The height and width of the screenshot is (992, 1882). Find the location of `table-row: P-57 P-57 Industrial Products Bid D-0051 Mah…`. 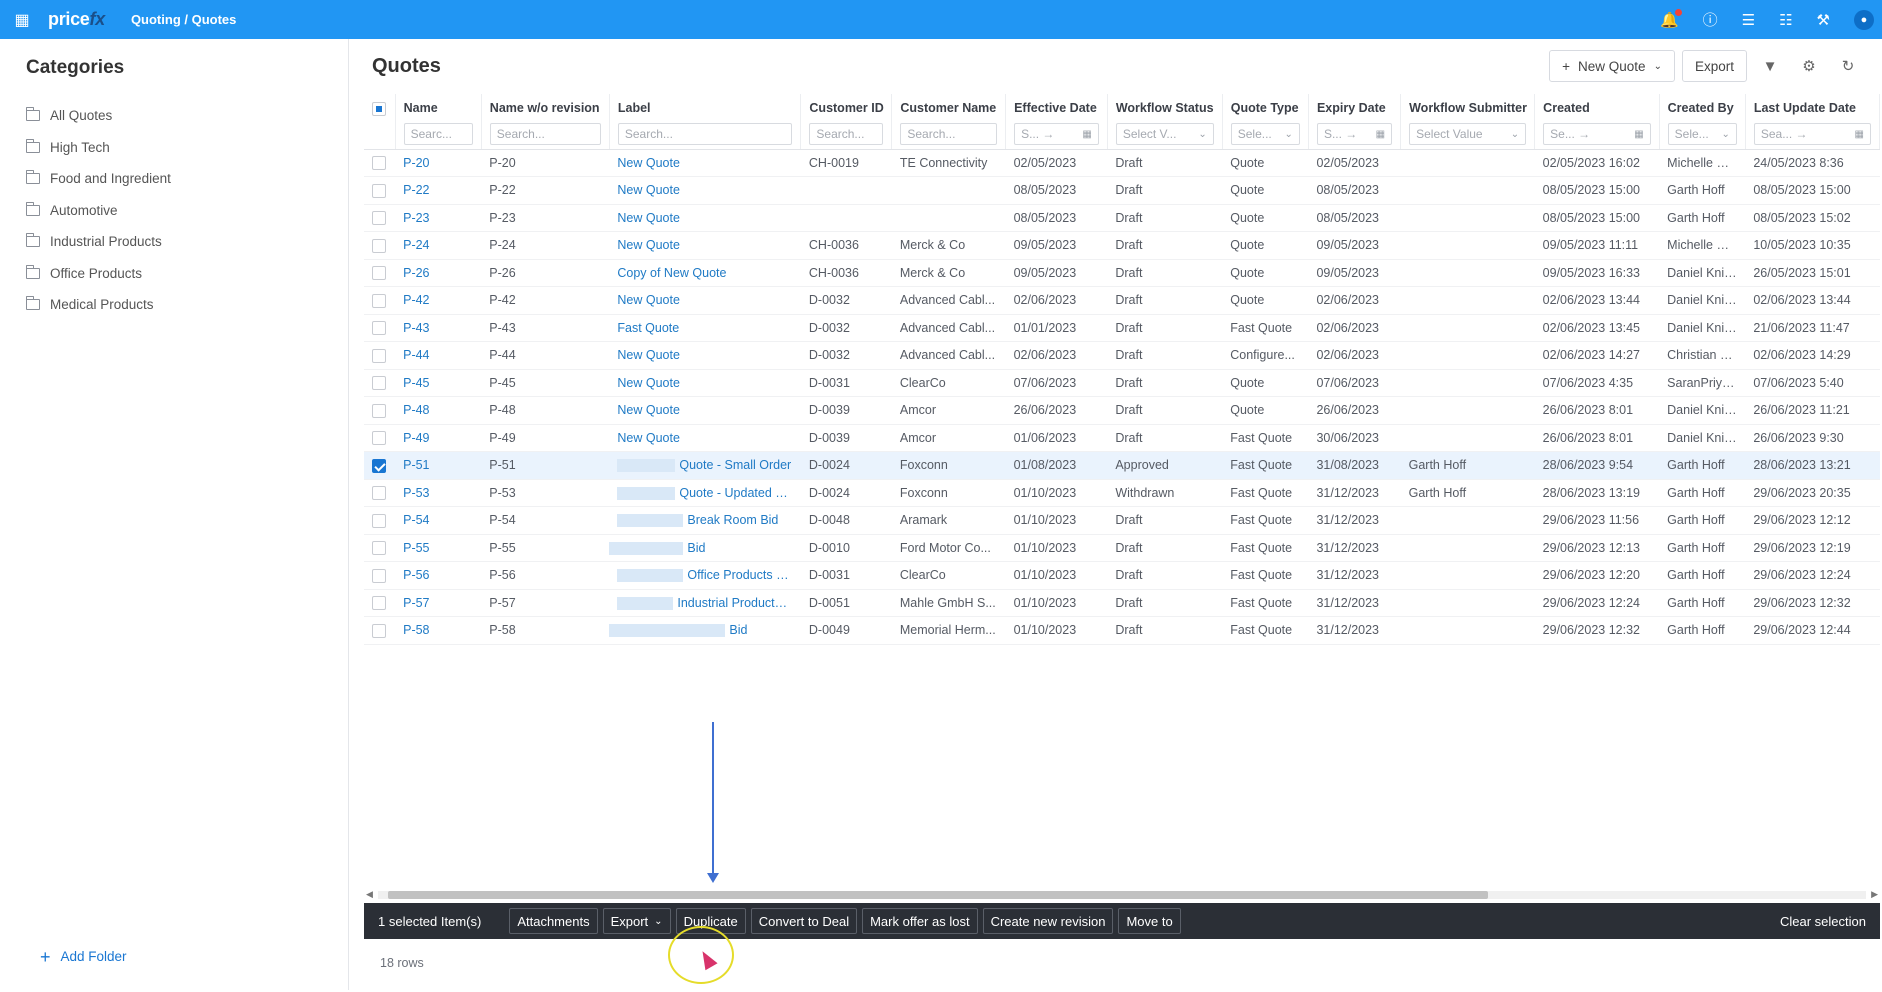

table-row: P-57 P-57 Industrial Products Bid D-0051 Mah… is located at coordinates (1122, 603).